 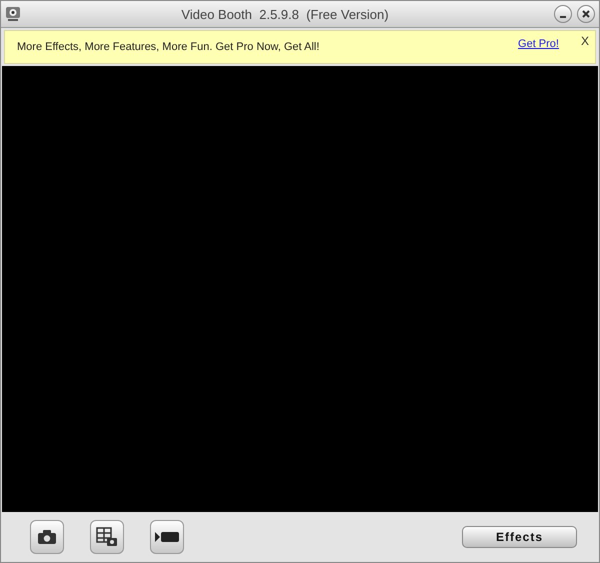 I want to click on grid-camera-icon, so click(x=107, y=537).